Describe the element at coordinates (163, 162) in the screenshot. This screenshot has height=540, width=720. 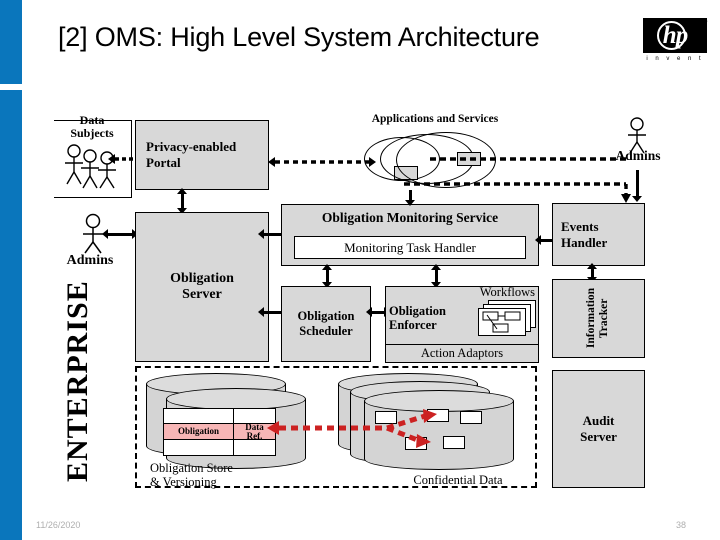
I see `privacy-portal-line2: Portal` at that location.